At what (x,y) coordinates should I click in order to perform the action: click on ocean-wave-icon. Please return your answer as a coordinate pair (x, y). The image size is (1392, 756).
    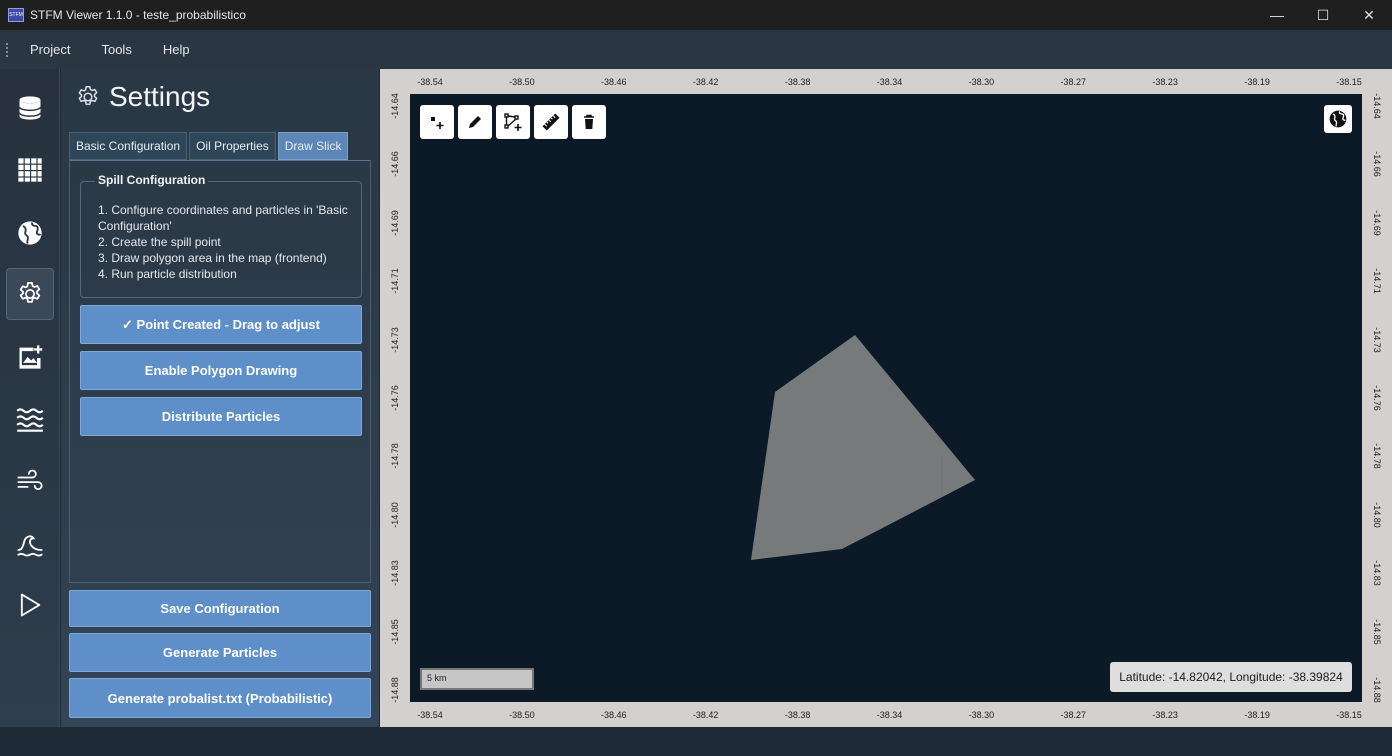
    Looking at the image, I should click on (30, 546).